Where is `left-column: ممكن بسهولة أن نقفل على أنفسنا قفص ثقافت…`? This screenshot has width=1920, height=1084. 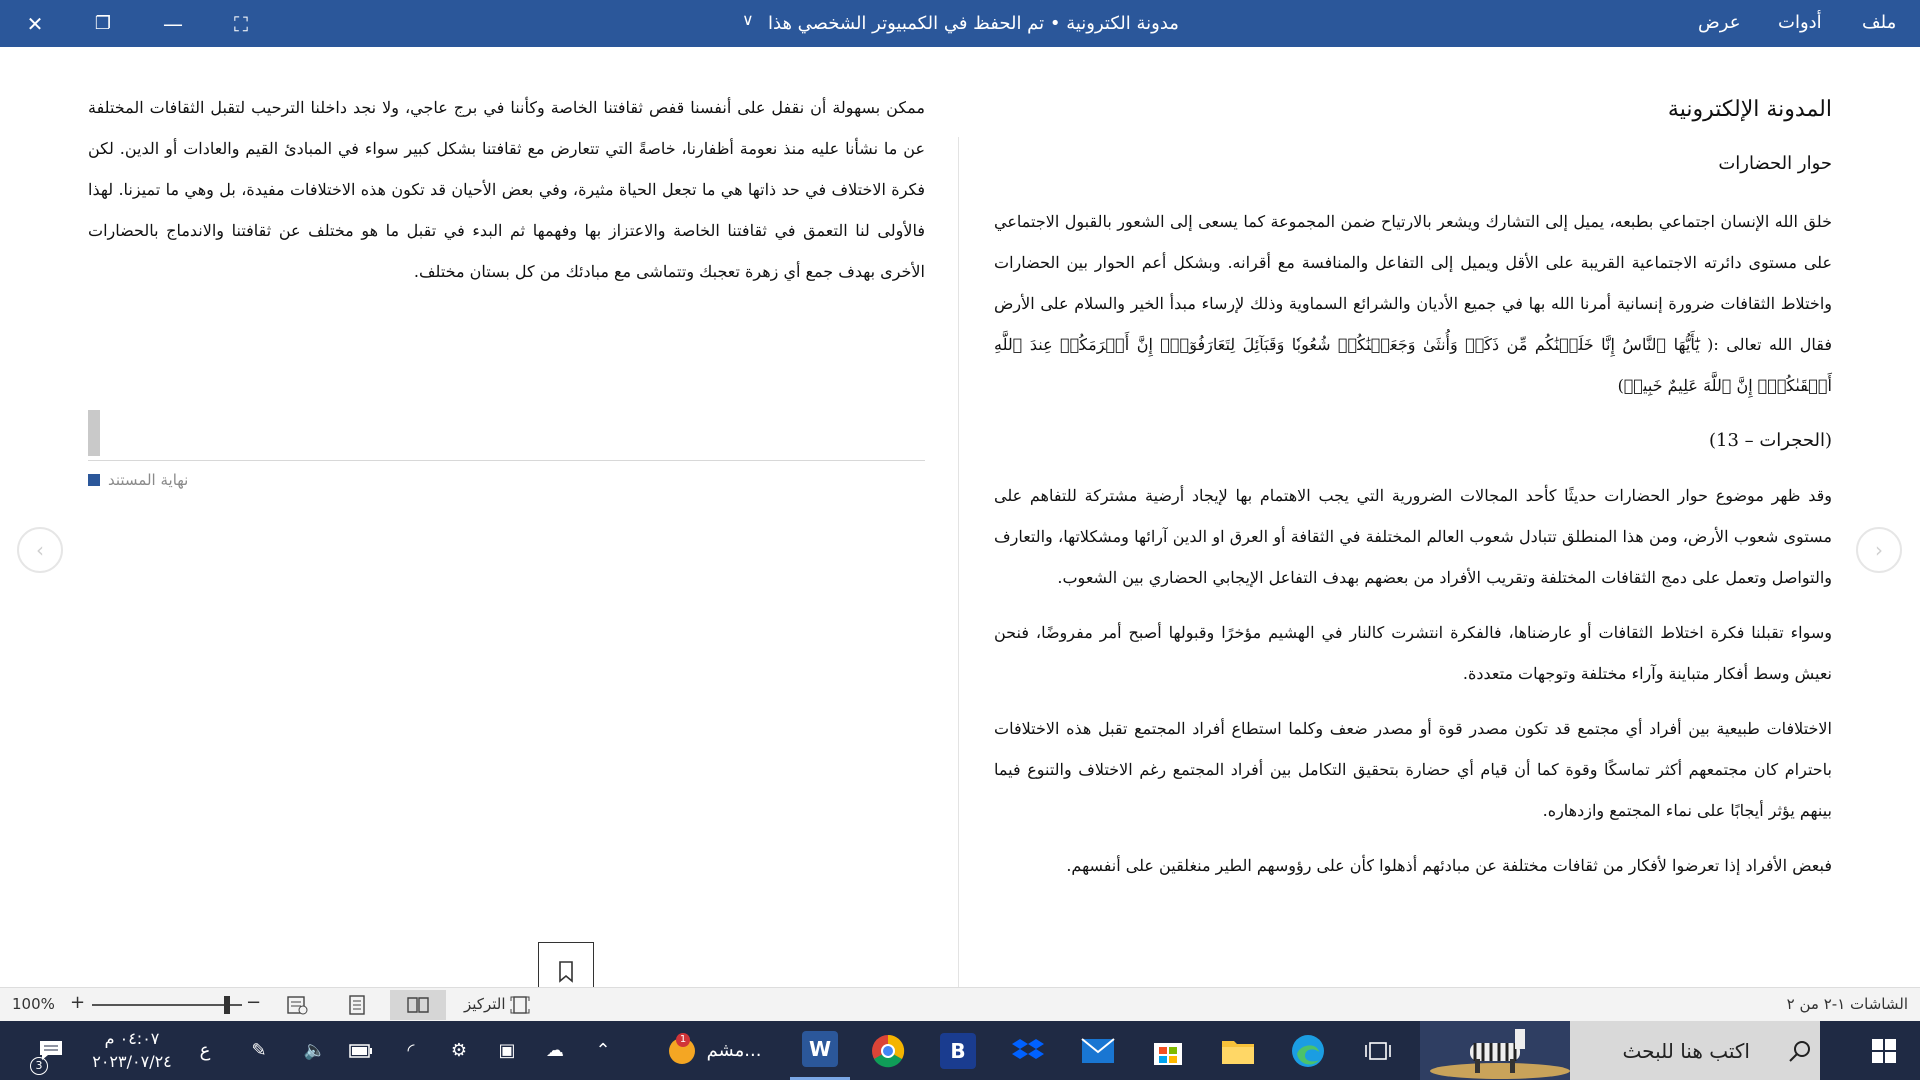
left-column: ممكن بسهولة أن نقفل على أنفسنا قفص ثقافت… is located at coordinates (506, 196).